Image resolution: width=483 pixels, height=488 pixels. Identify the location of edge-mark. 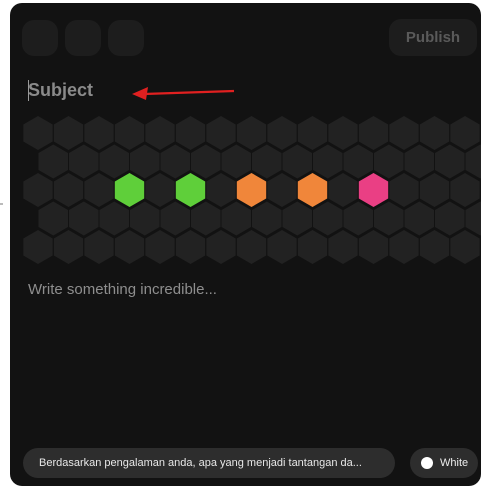
(1, 204).